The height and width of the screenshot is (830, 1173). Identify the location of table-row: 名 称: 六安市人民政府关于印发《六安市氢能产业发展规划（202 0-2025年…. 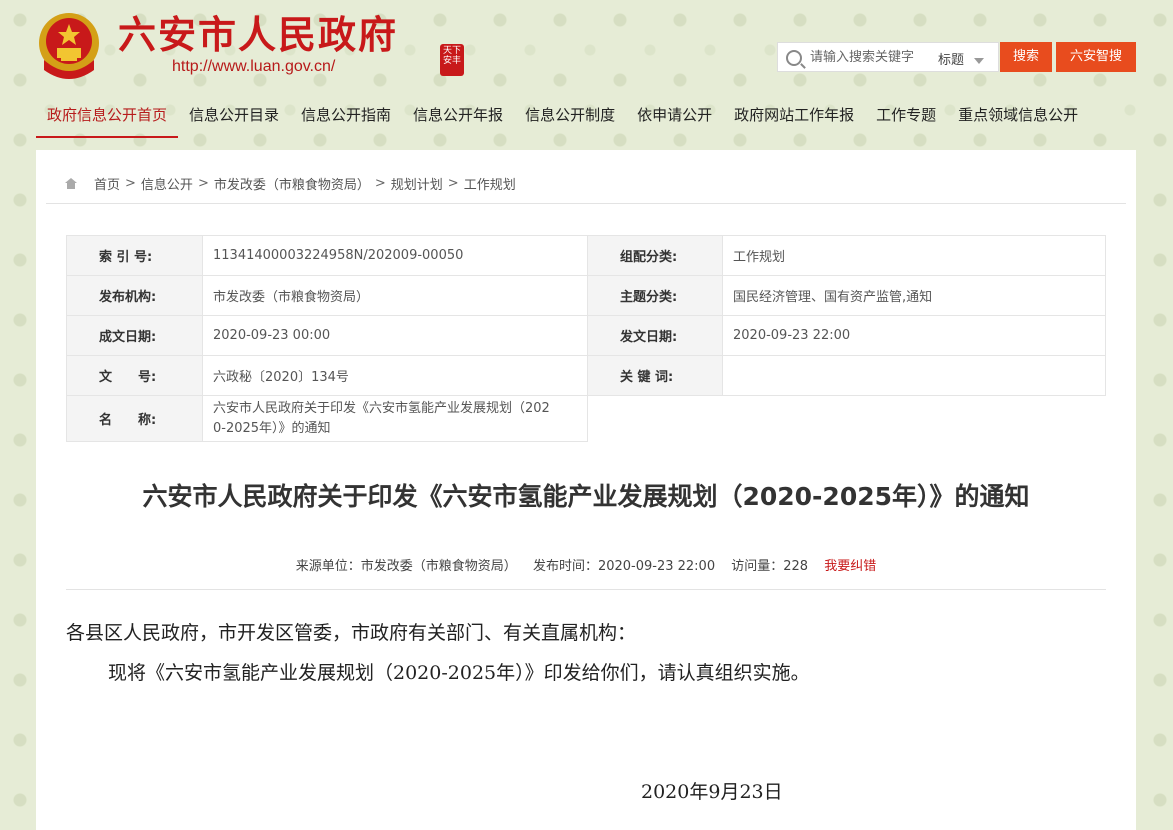
(586, 418).